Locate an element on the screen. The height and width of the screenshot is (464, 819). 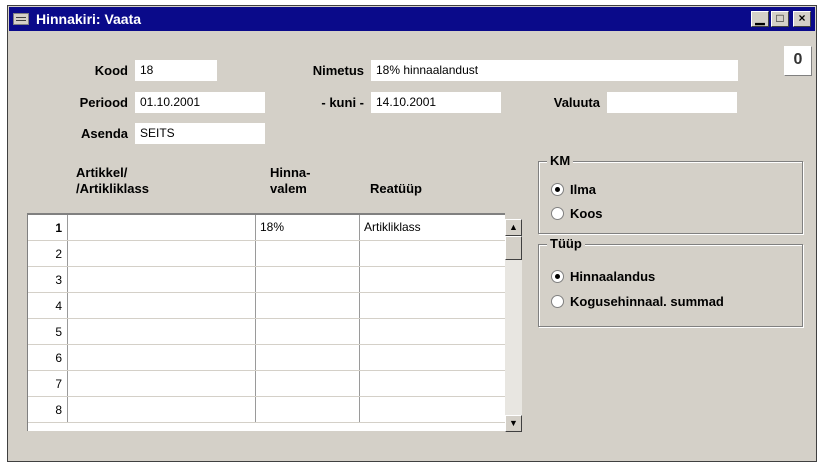
asenda-label: Asenda is located at coordinates (104, 133).